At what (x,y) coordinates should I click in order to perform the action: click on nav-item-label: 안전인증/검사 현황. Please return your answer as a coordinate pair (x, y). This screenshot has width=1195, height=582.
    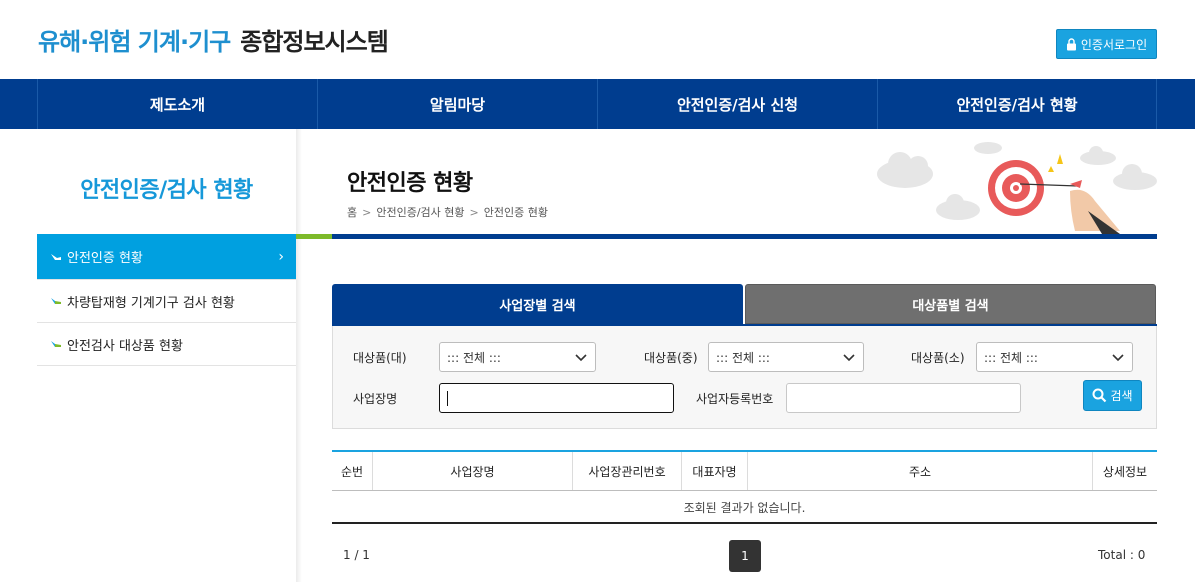
    Looking at the image, I should click on (1017, 104).